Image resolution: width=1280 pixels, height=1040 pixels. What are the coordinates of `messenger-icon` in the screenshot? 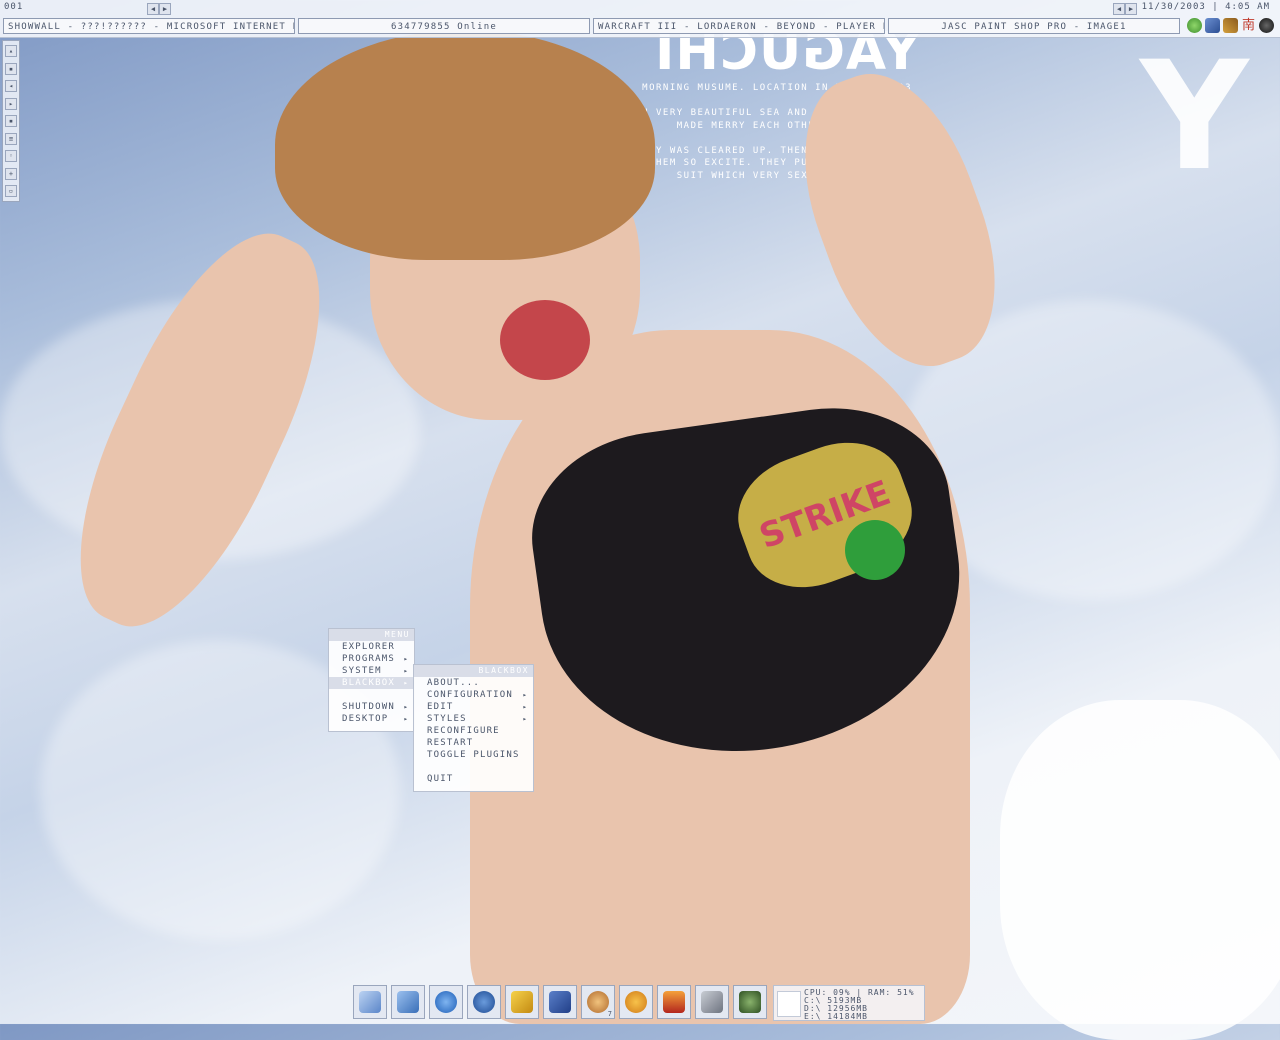 It's located at (636, 1002).